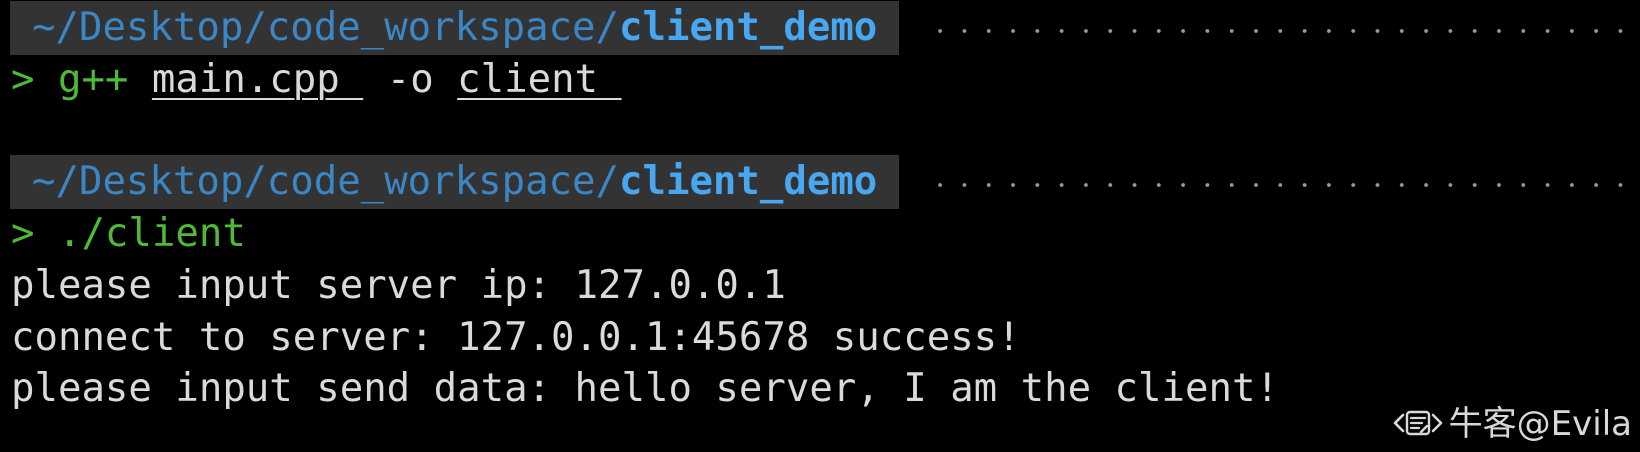  What do you see at coordinates (151, 233) in the screenshot?
I see `command-name: ./client` at bounding box center [151, 233].